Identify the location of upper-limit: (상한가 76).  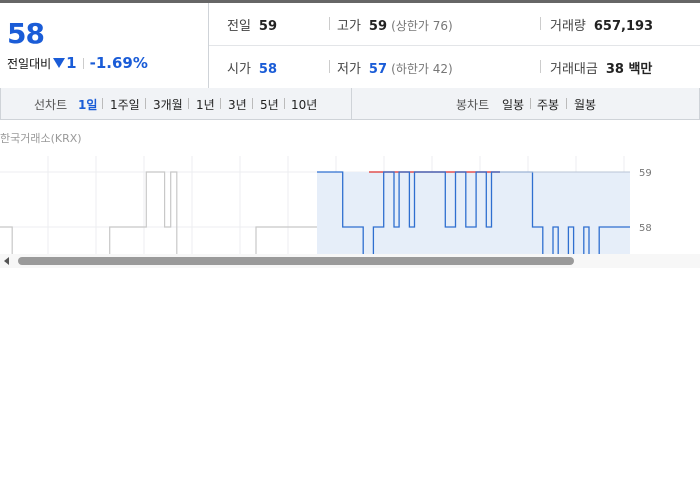
(422, 26).